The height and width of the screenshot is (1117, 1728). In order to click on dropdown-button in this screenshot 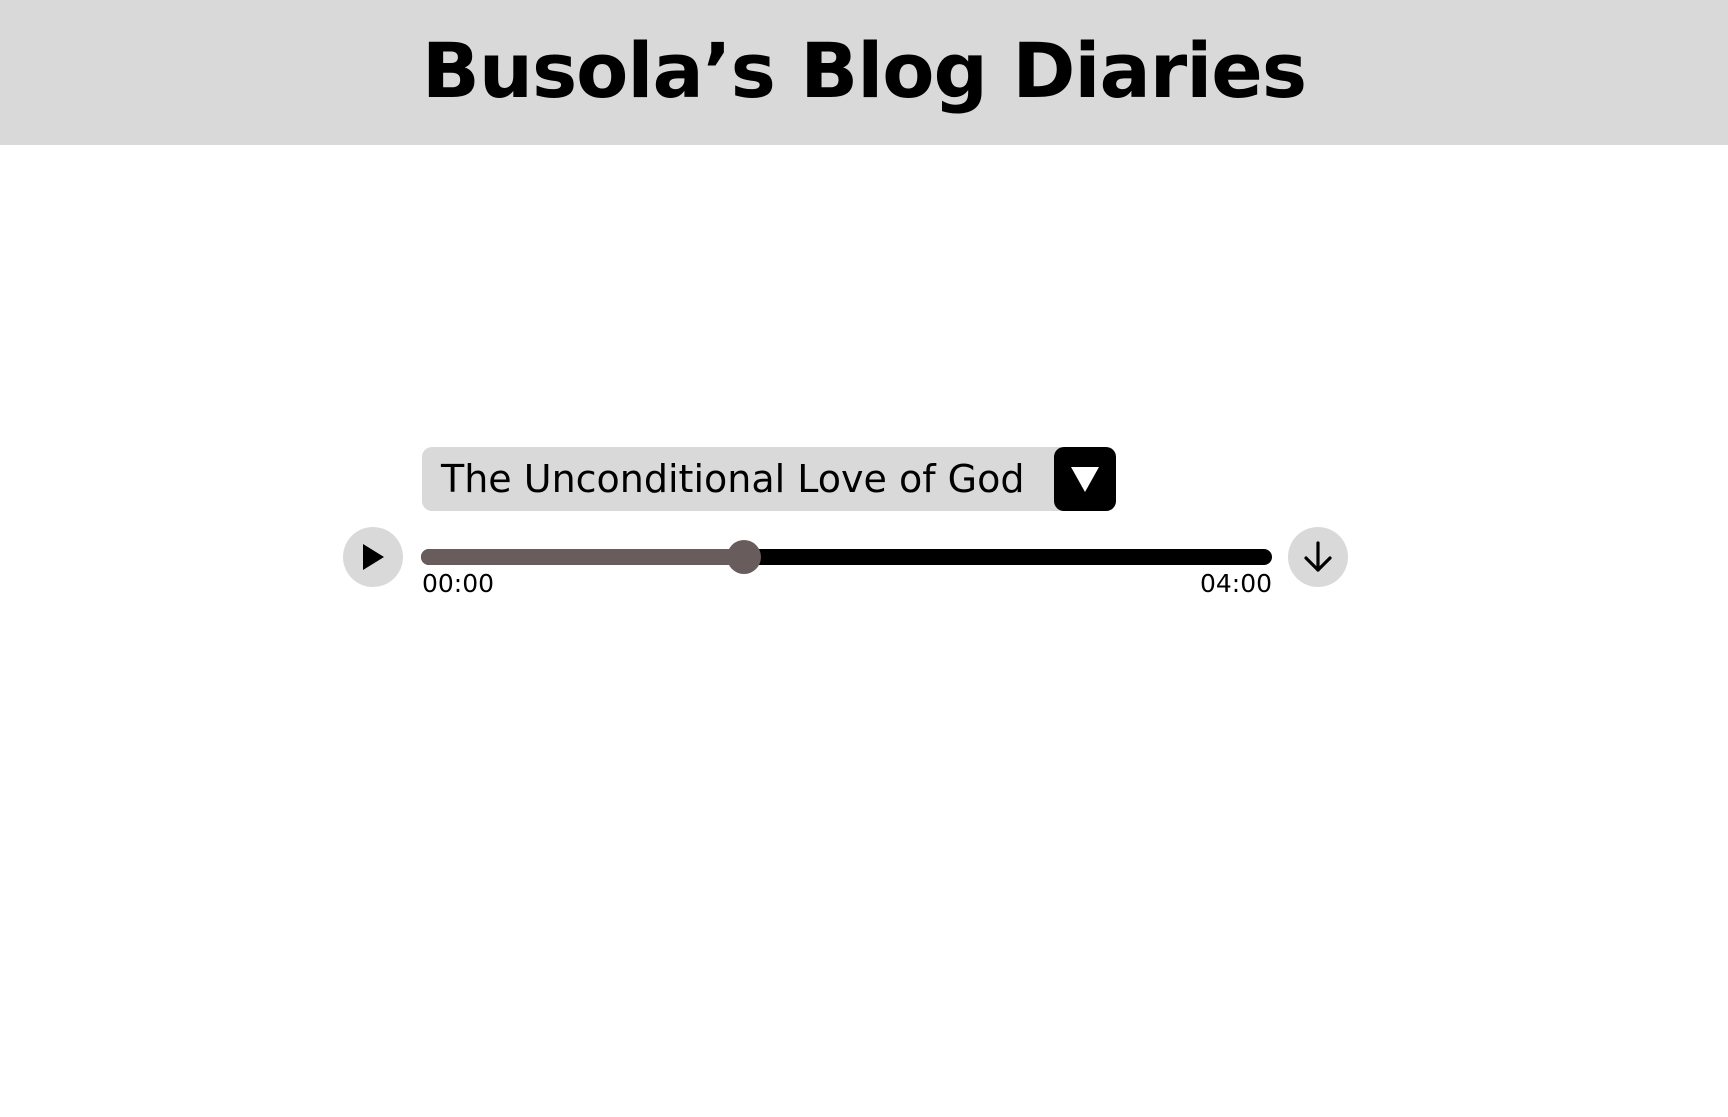, I will do `click(1085, 479)`.